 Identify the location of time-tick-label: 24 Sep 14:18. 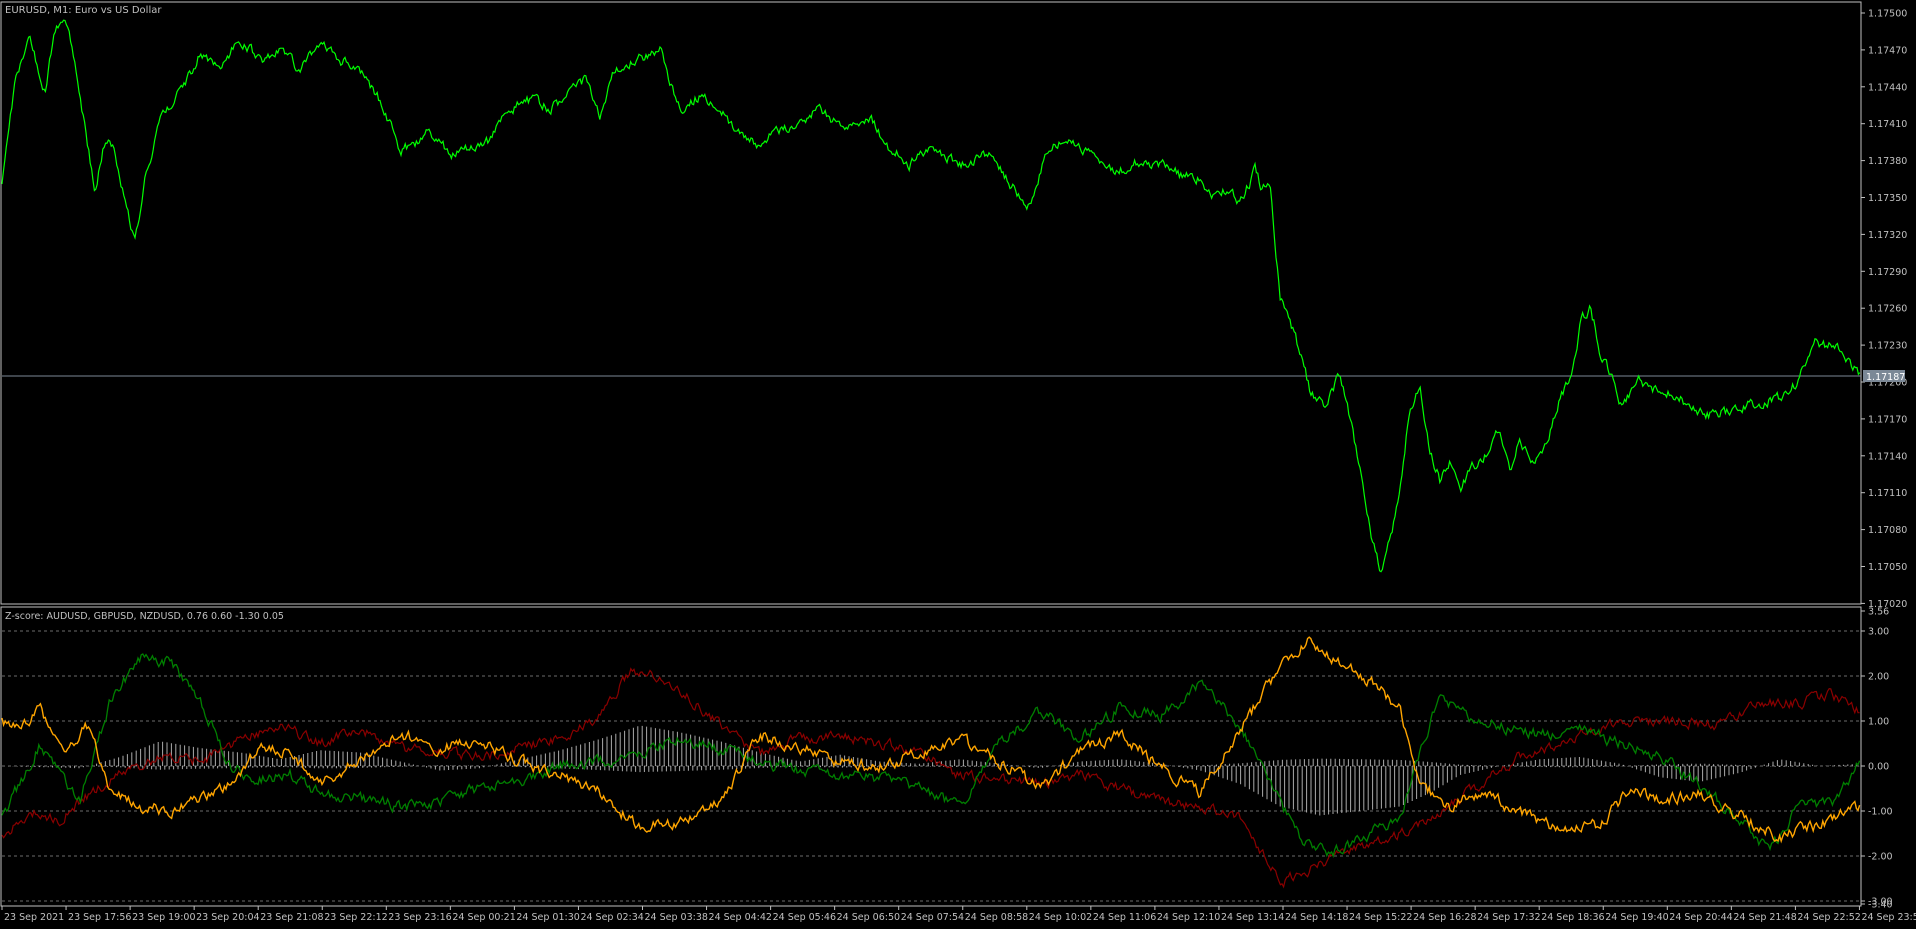
(1316, 917).